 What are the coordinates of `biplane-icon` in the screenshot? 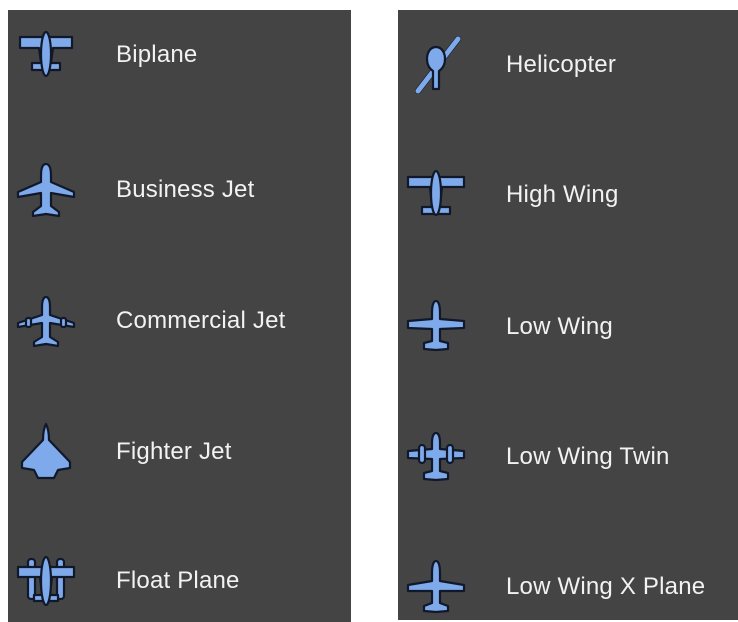 It's located at (46, 55).